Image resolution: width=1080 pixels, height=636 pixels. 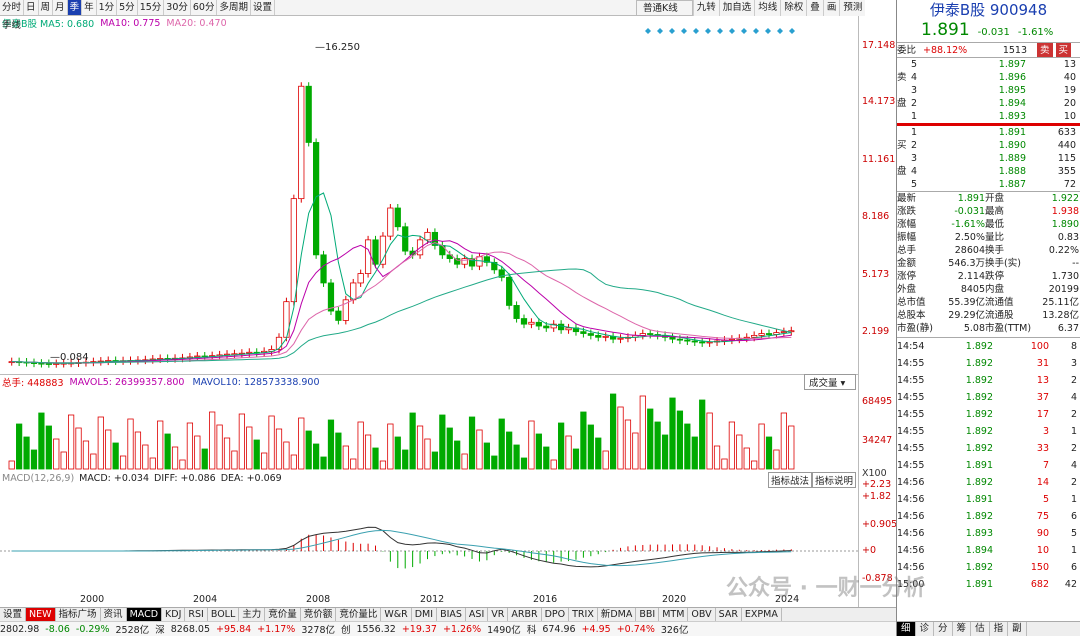 I want to click on indicator-tab: 新DMA, so click(x=617, y=614).